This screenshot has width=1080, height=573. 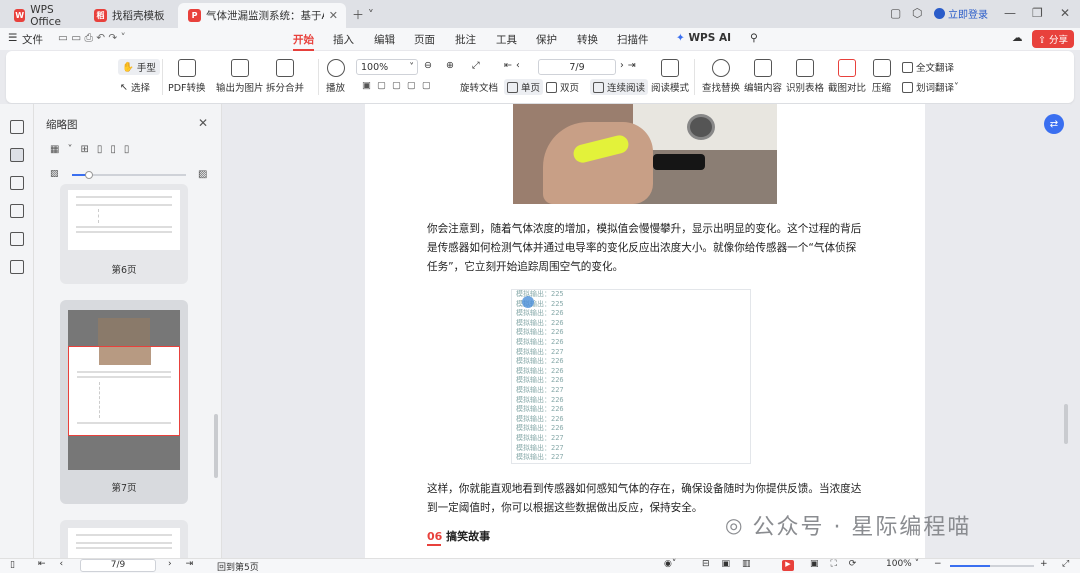 What do you see at coordinates (17, 267) in the screenshot?
I see `layers-icon` at bounding box center [17, 267].